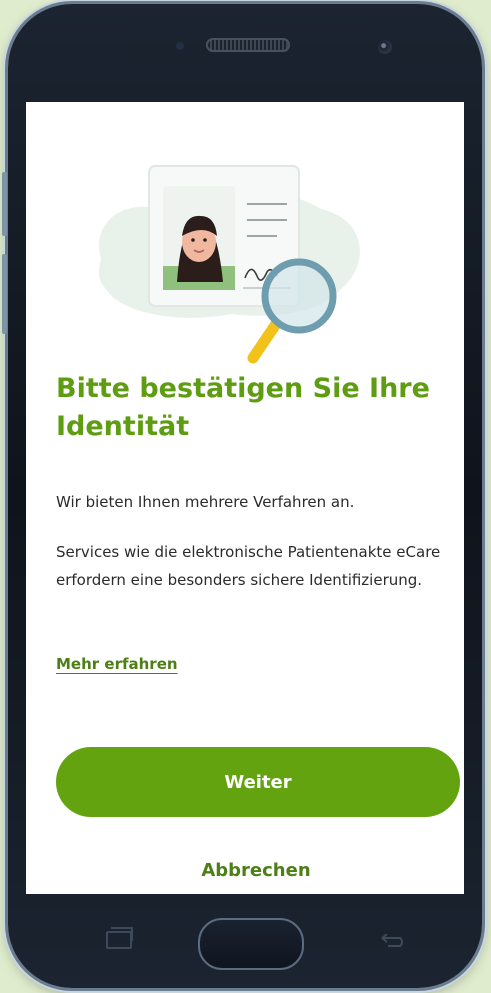 The width and height of the screenshot is (491, 993). What do you see at coordinates (385, 47) in the screenshot?
I see `front-camera` at bounding box center [385, 47].